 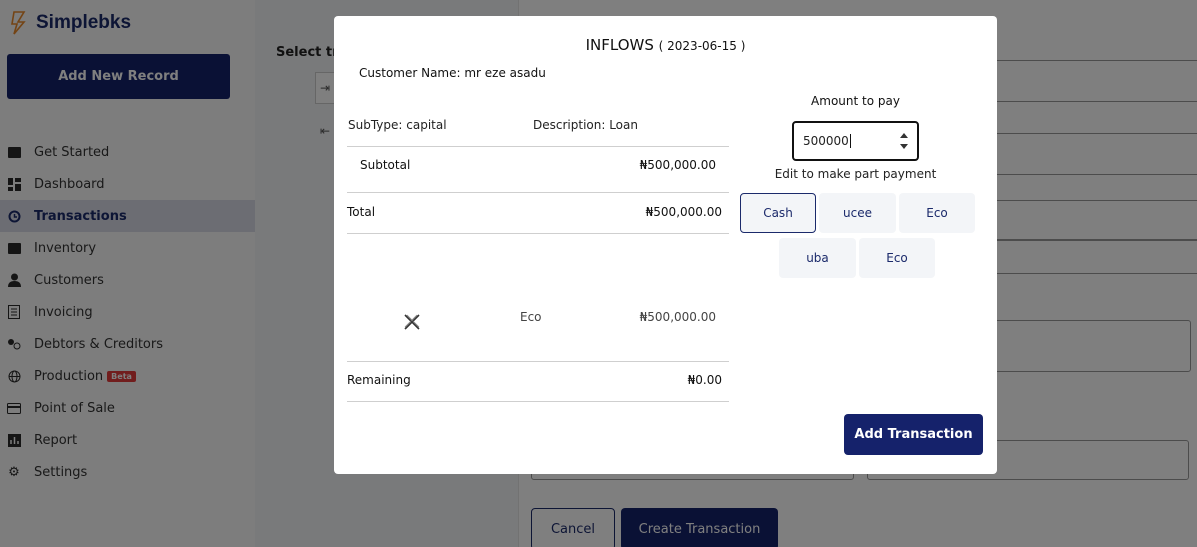 I want to click on payment-method-uba-button: uba, so click(x=817, y=258).